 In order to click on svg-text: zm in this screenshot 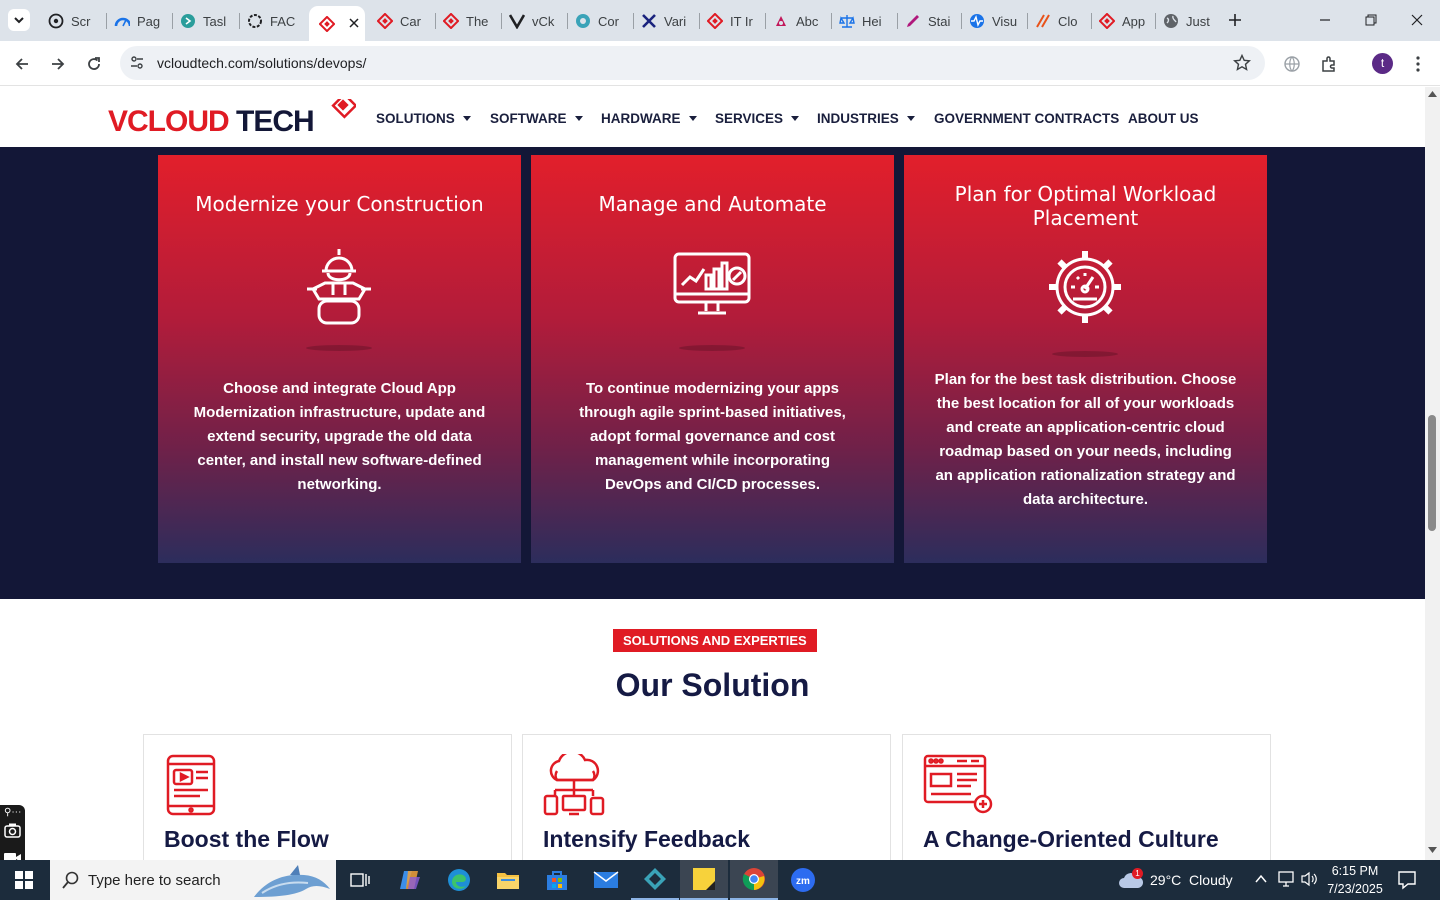, I will do `click(803, 881)`.